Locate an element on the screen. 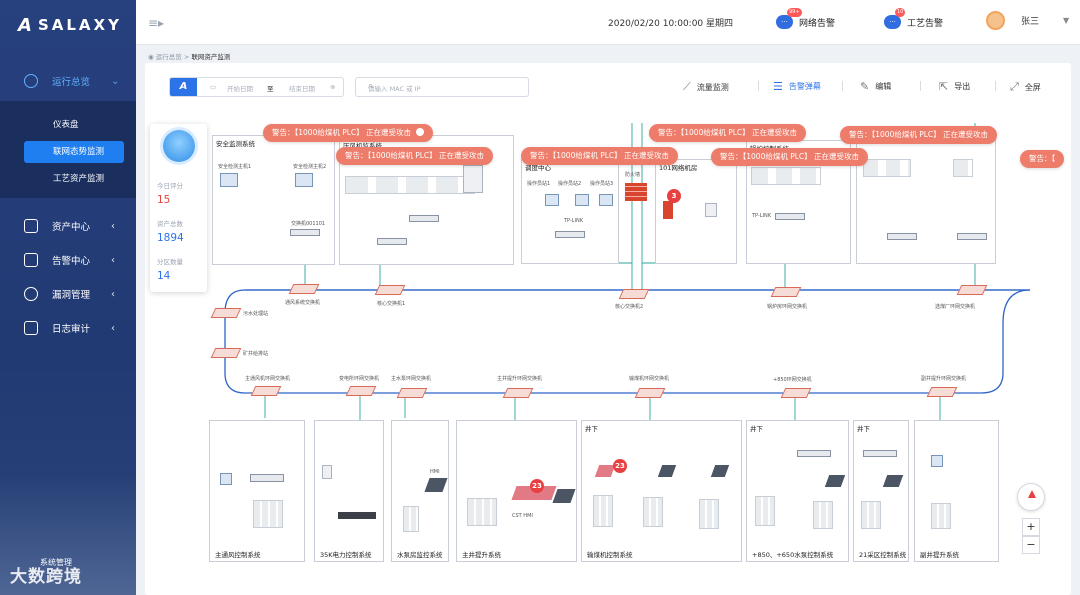  process-alert-button: ··· 10 工艺告警 is located at coordinates (914, 20).